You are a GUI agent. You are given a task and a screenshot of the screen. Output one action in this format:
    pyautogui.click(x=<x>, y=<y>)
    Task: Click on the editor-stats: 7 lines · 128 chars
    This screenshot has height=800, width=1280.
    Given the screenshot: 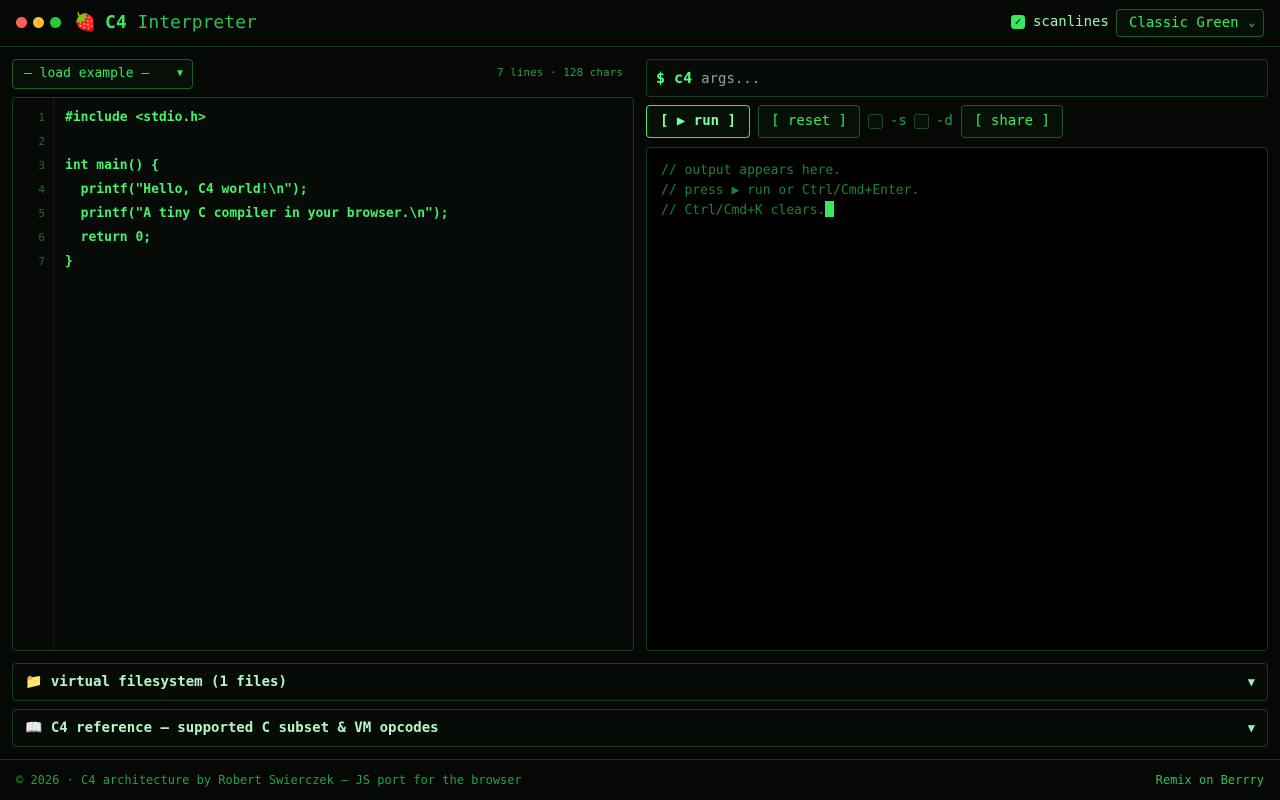 What is the action you would take?
    pyautogui.click(x=560, y=72)
    